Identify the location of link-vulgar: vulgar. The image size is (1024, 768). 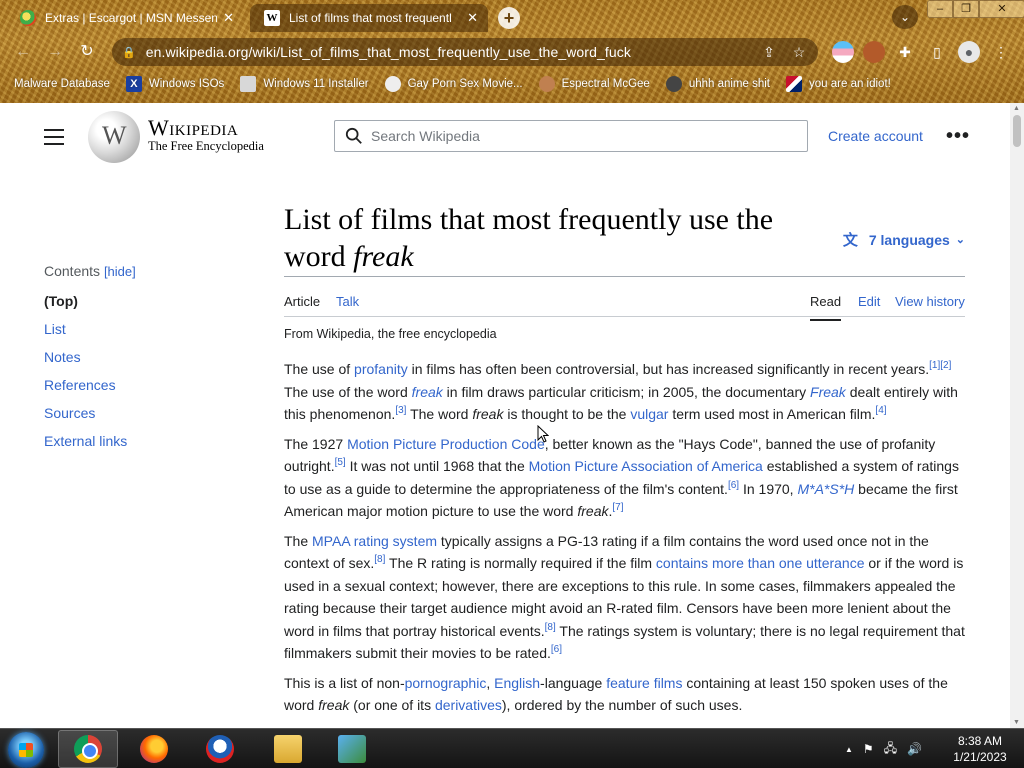
(649, 414).